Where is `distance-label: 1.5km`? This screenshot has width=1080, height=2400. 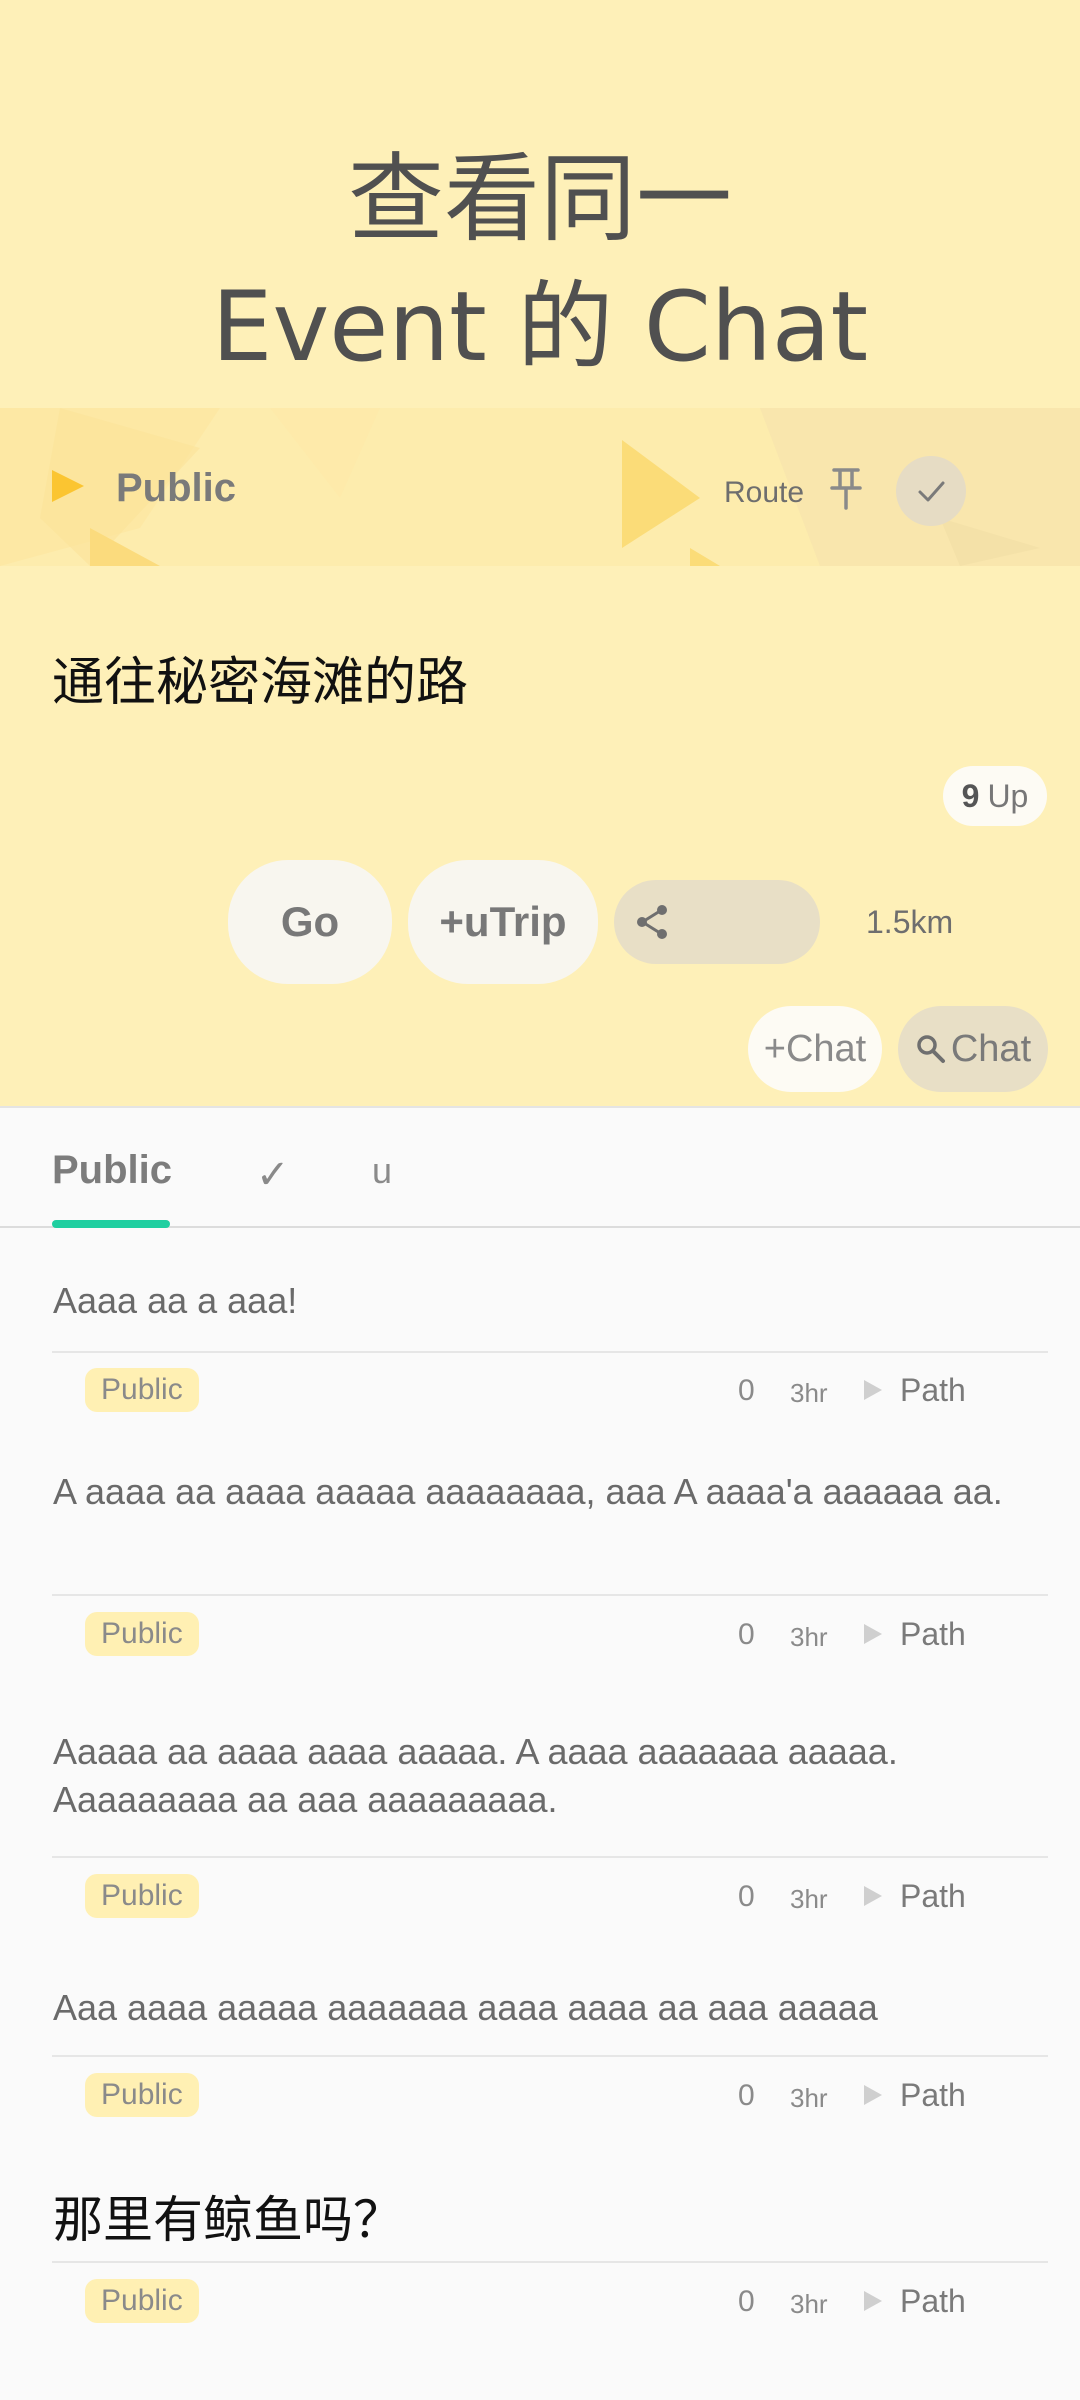
distance-label: 1.5km is located at coordinates (910, 922).